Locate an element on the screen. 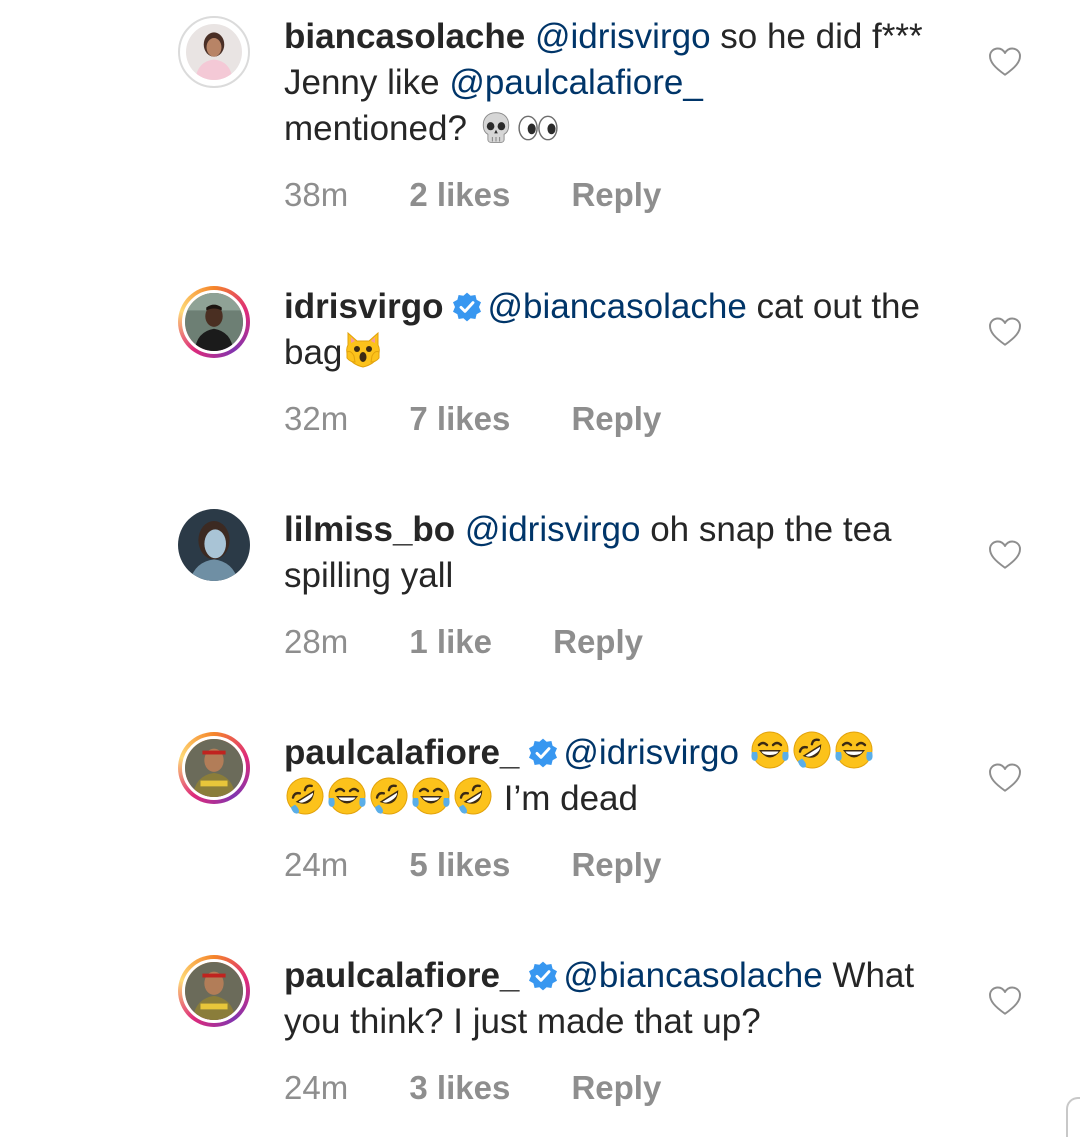 This screenshot has height=1137, width=1080. comment-likes: 5 likes is located at coordinates (459, 865).